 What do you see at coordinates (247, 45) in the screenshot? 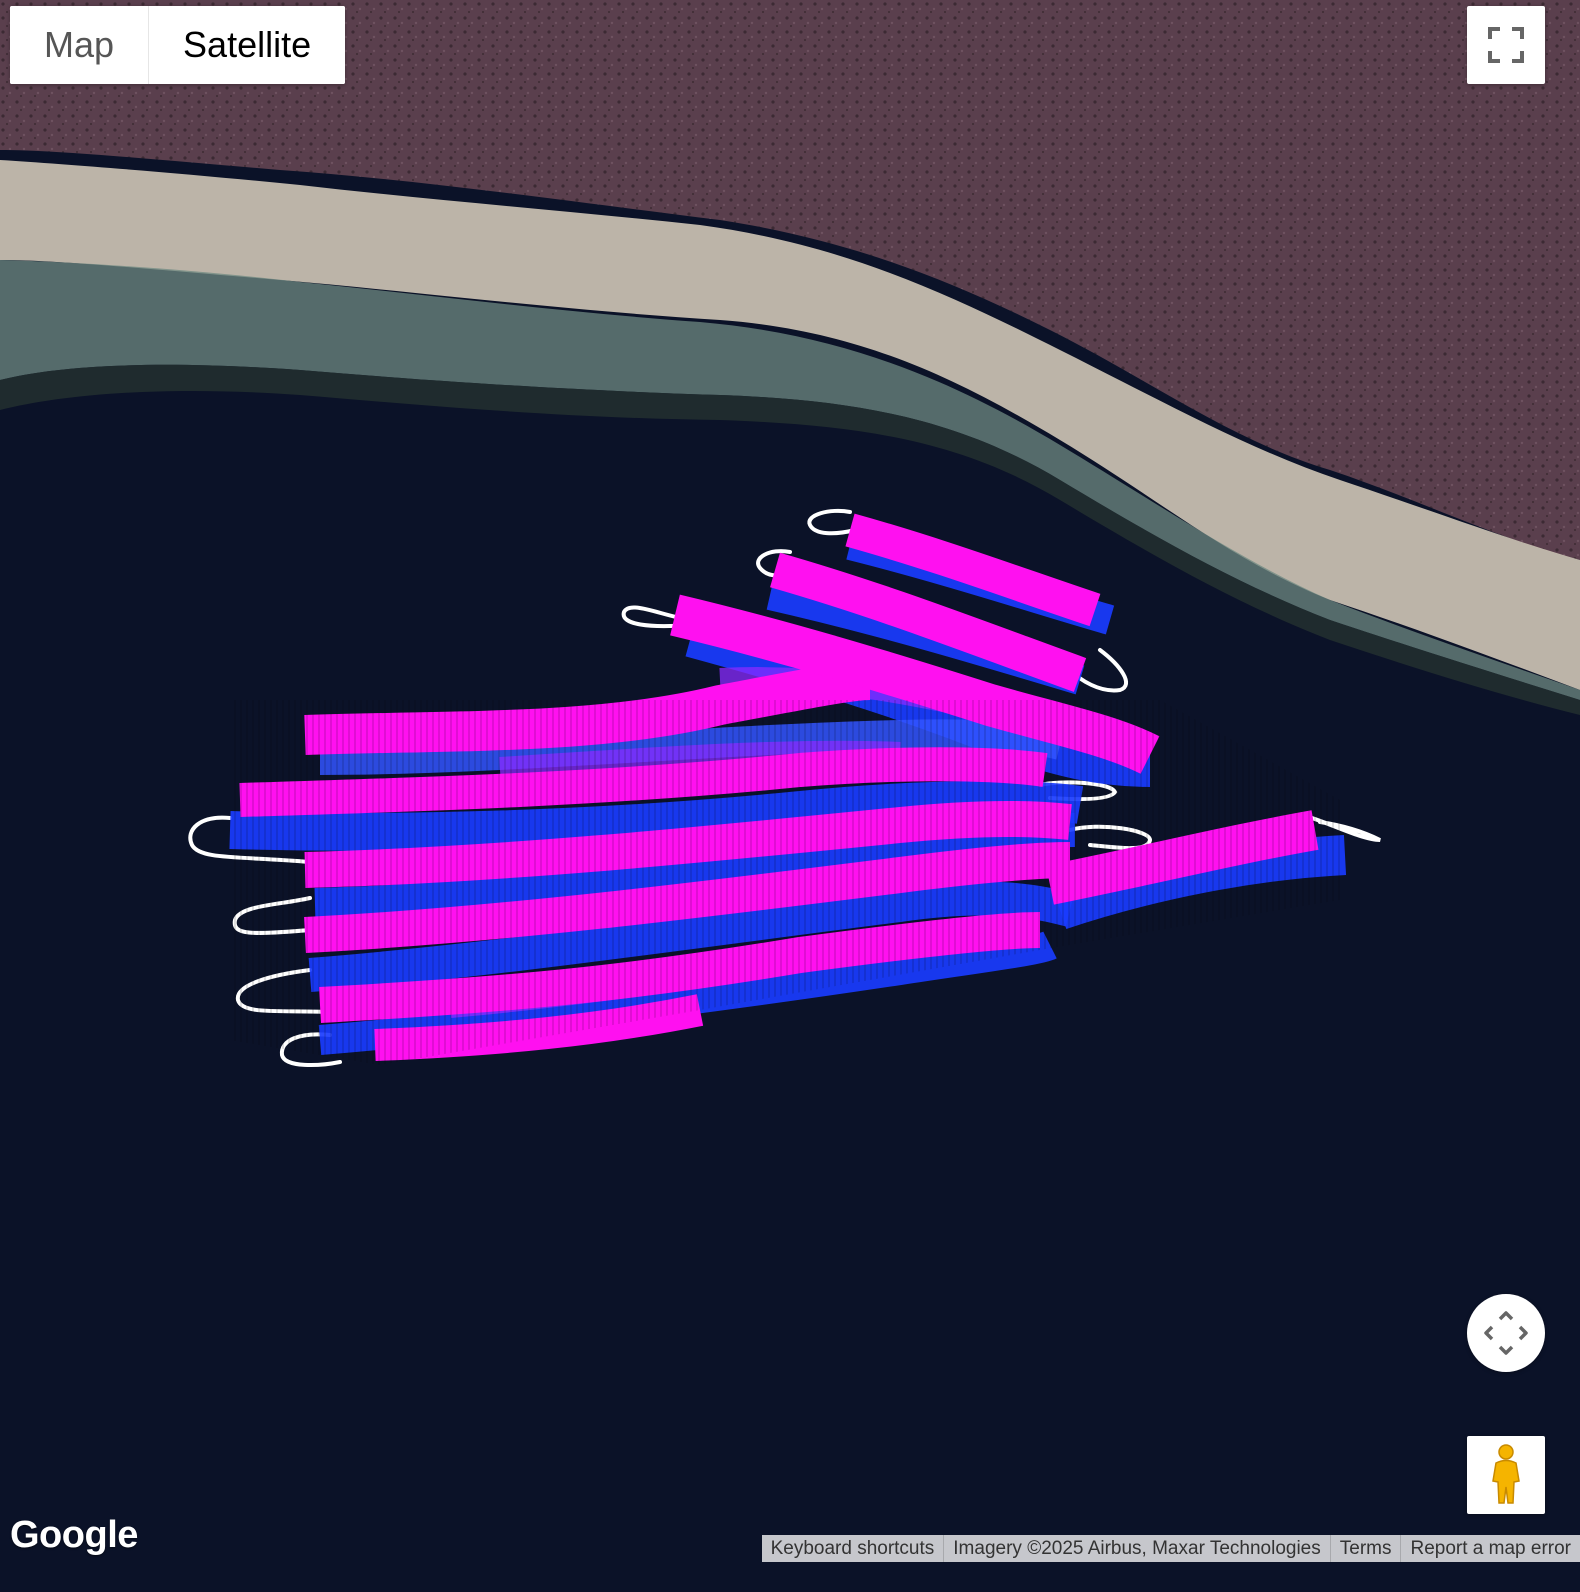
I see `map-type-satellite-button: Satellite` at bounding box center [247, 45].